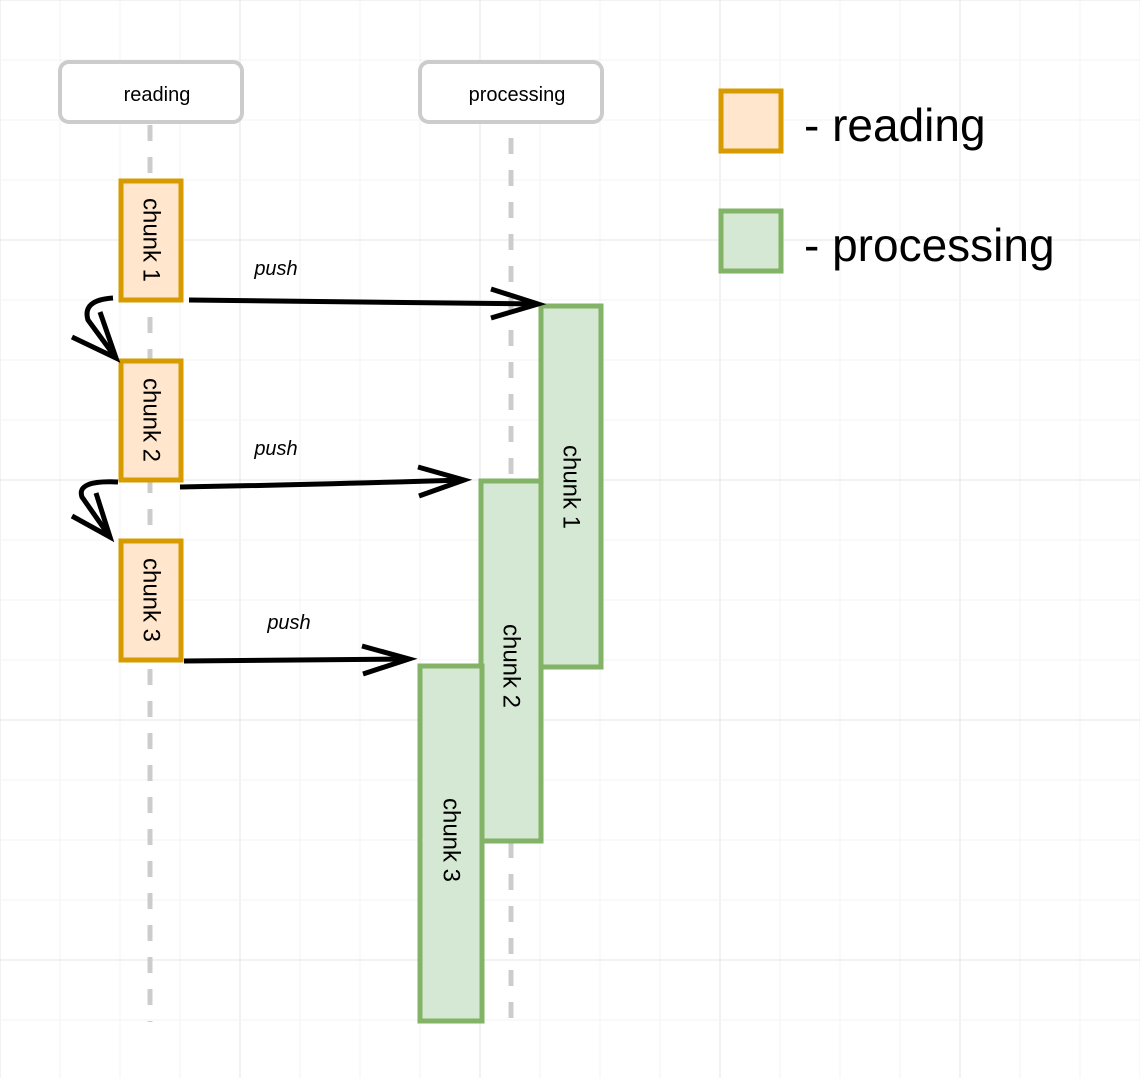 This screenshot has height=1078, width=1140. I want to click on lane-processing: processing, so click(511, 92).